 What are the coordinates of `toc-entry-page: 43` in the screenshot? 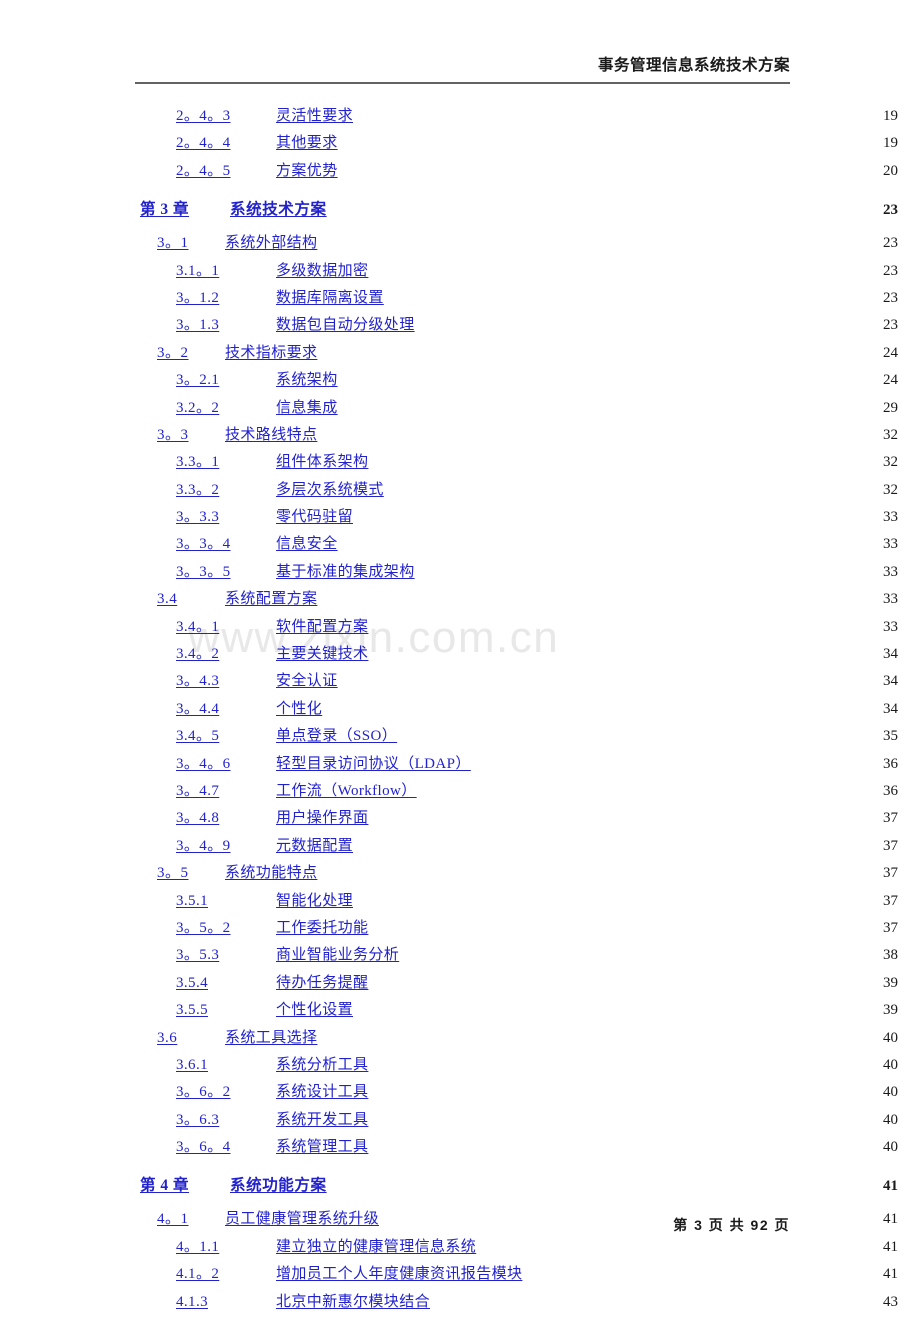 It's located at (888, 1302).